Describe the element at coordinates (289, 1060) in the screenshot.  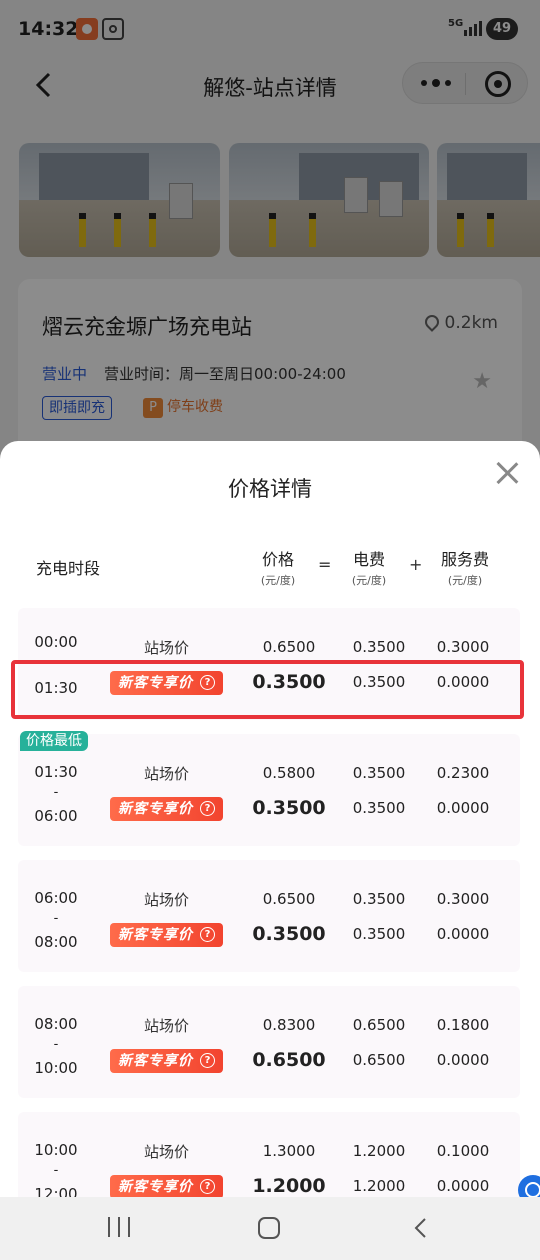
I see `new-customer-price: 0.6500` at that location.